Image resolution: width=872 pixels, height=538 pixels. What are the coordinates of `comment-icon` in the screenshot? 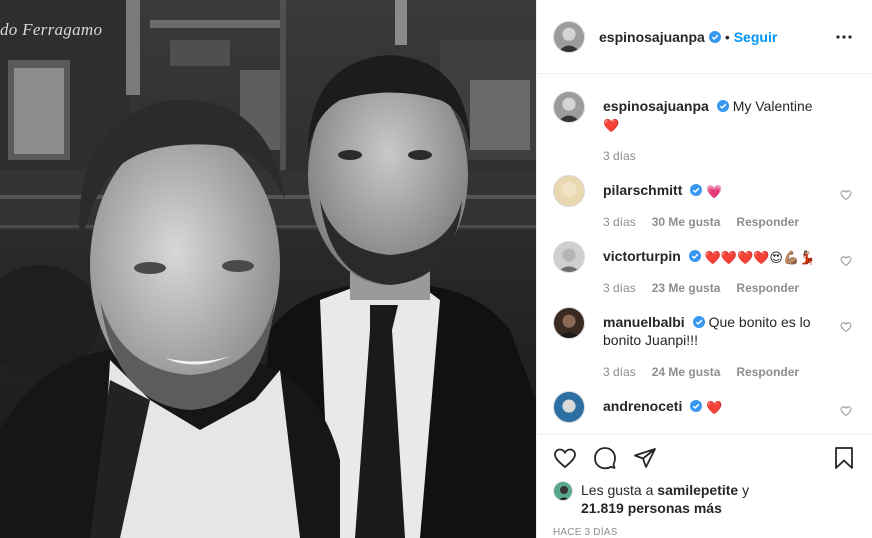 It's located at (605, 458).